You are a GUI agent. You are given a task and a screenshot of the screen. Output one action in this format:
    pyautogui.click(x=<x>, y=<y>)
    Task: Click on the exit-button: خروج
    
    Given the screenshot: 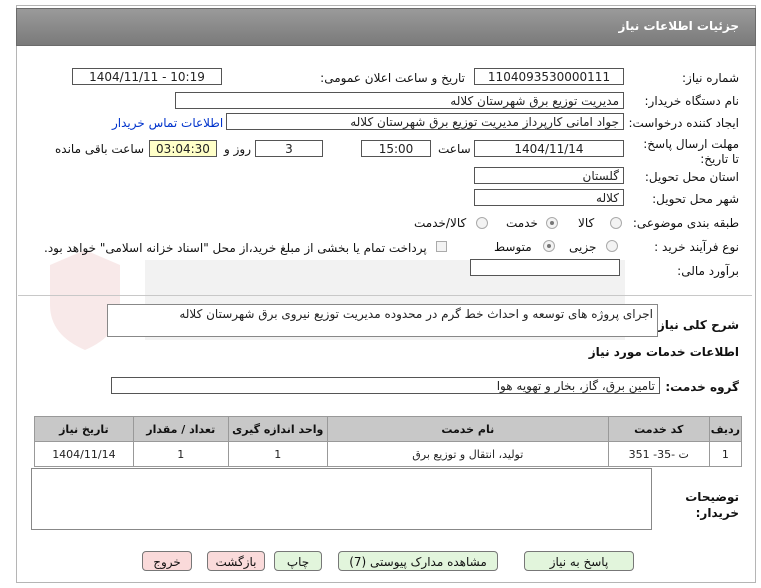 What is the action you would take?
    pyautogui.click(x=167, y=561)
    